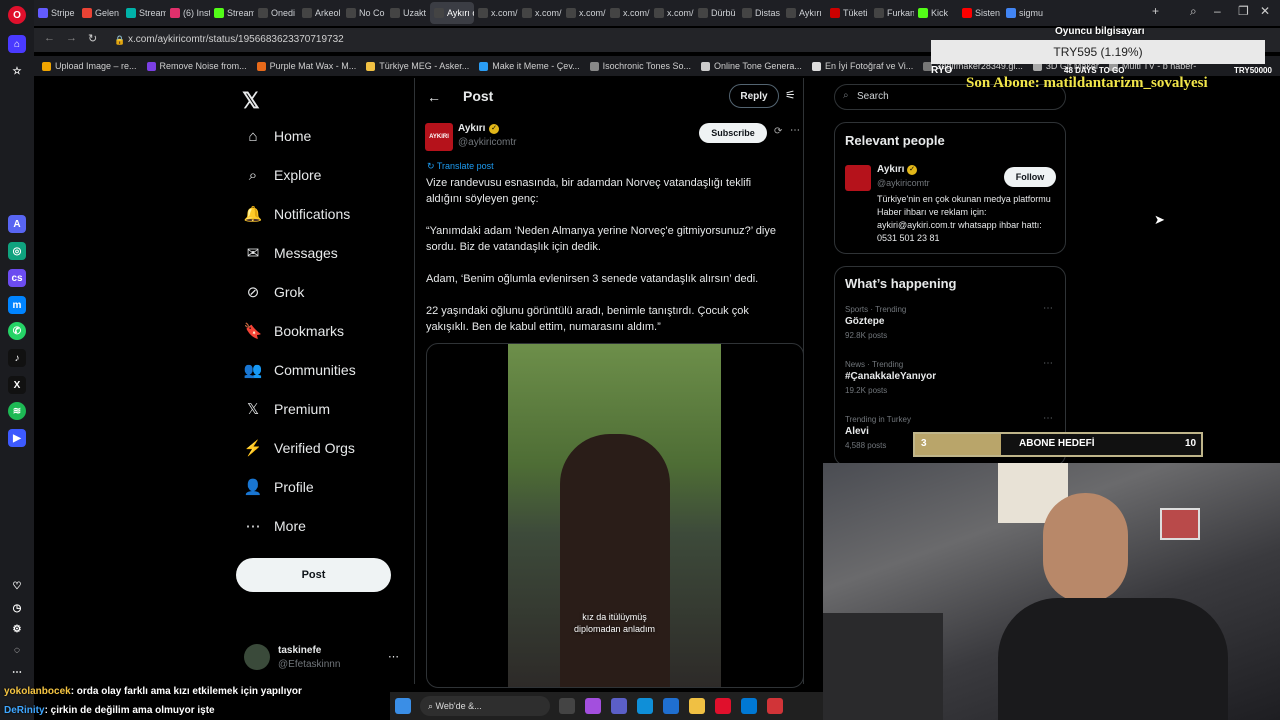  What do you see at coordinates (56, 13) in the screenshot?
I see `browser-tab: Stripe` at bounding box center [56, 13].